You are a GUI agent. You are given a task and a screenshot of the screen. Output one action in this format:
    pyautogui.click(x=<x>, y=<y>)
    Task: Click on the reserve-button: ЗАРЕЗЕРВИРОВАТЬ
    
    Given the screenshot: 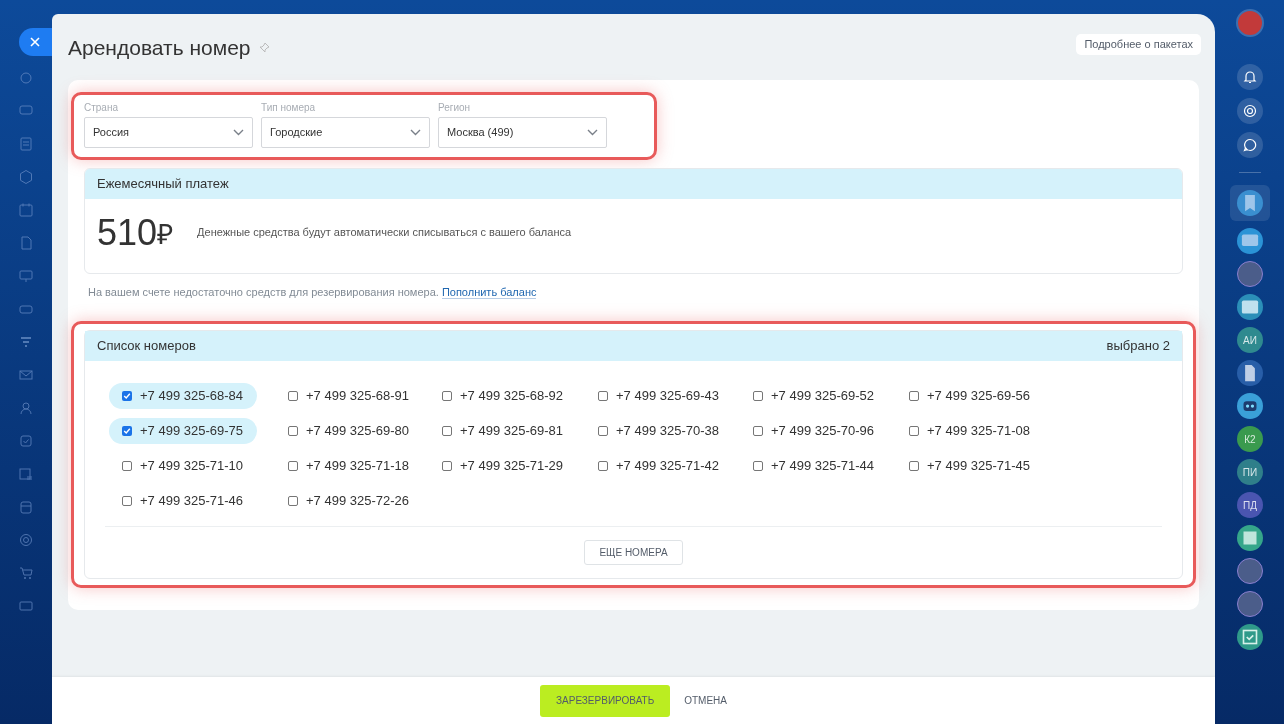 What is the action you would take?
    pyautogui.click(x=605, y=700)
    